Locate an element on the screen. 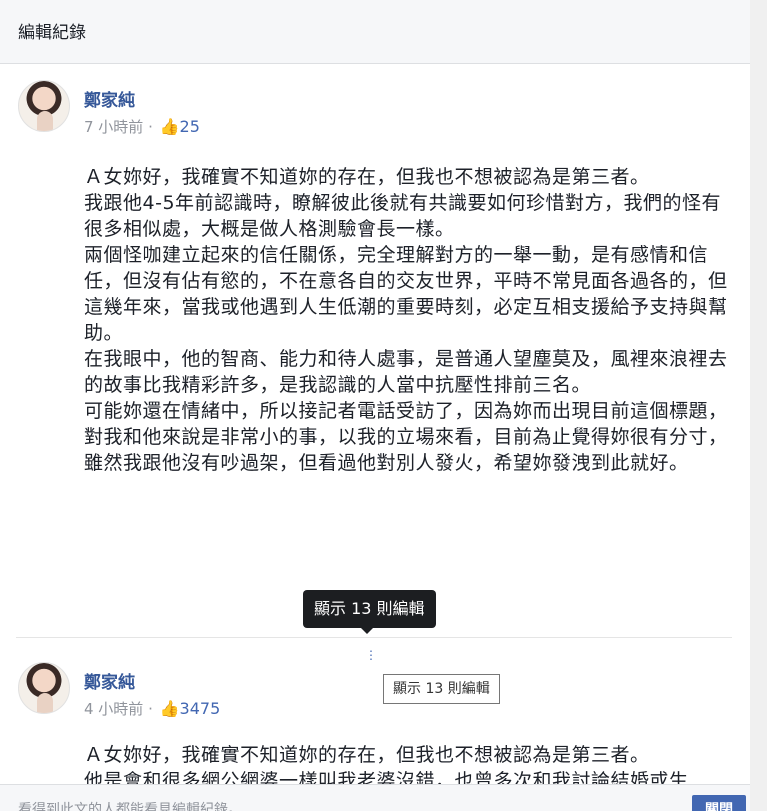  footer-note: 看得到此文的人都能看見編輯紀錄。 is located at coordinates (130, 806).